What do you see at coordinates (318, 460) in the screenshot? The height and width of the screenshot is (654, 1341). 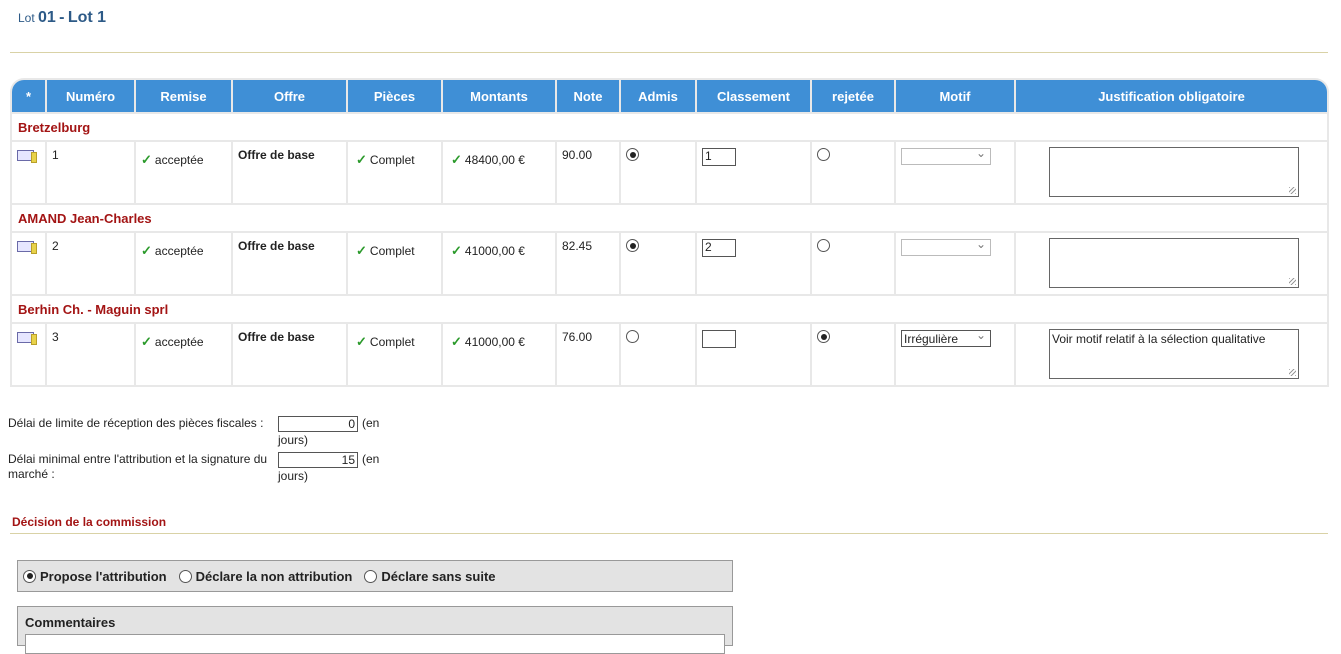 I see `signature-delay-input: 15` at bounding box center [318, 460].